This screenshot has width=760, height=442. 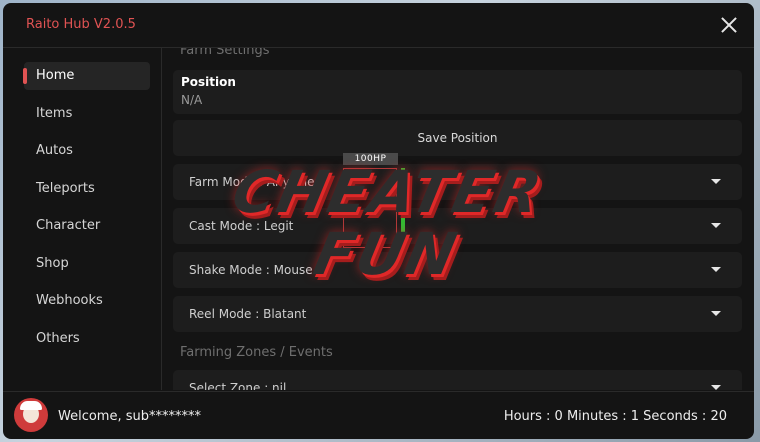 I want to click on welcome-text: Welcome, sub********, so click(x=129, y=416).